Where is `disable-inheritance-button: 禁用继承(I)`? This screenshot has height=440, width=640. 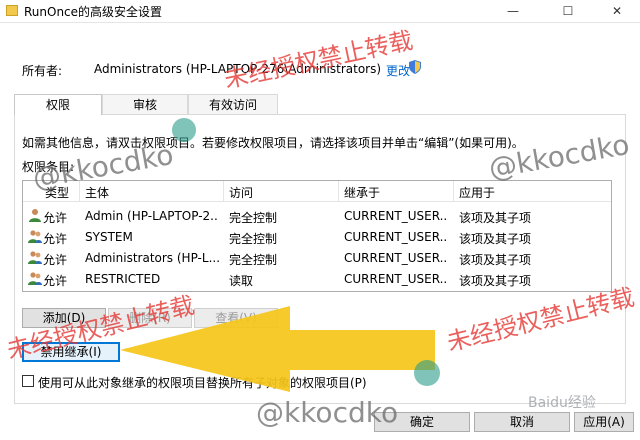 disable-inheritance-button: 禁用继承(I) is located at coordinates (71, 352).